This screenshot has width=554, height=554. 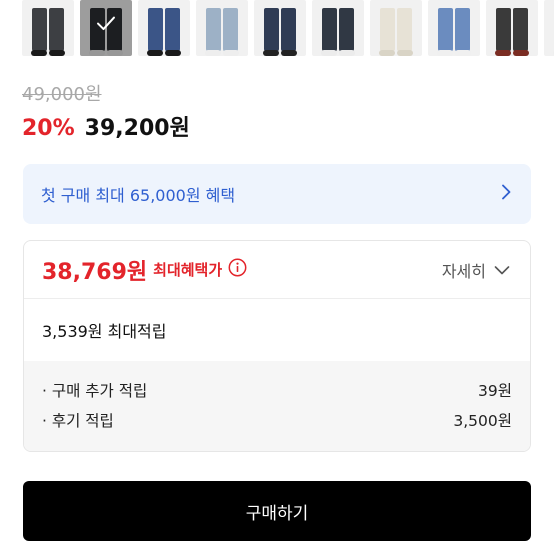 What do you see at coordinates (237, 269) in the screenshot?
I see `info-icon` at bounding box center [237, 269].